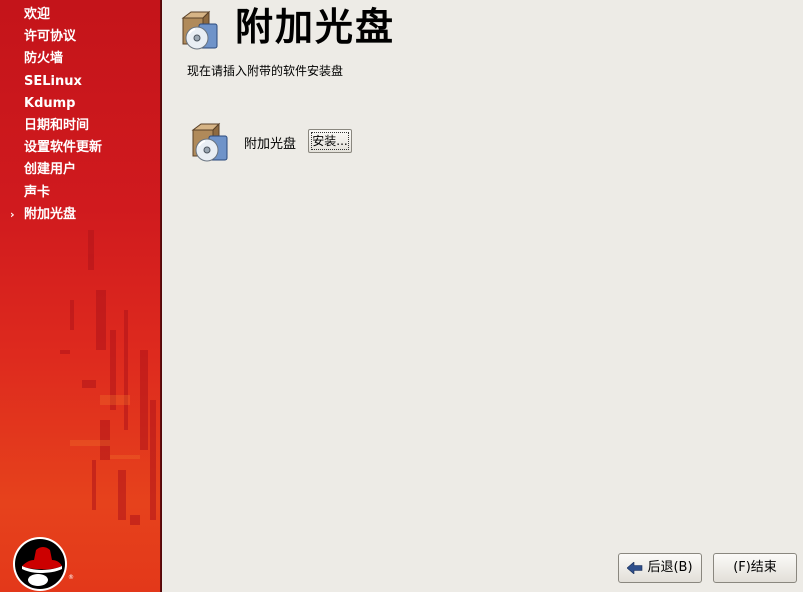  Describe the element at coordinates (161, 296) in the screenshot. I see `sidebar-divider` at that location.